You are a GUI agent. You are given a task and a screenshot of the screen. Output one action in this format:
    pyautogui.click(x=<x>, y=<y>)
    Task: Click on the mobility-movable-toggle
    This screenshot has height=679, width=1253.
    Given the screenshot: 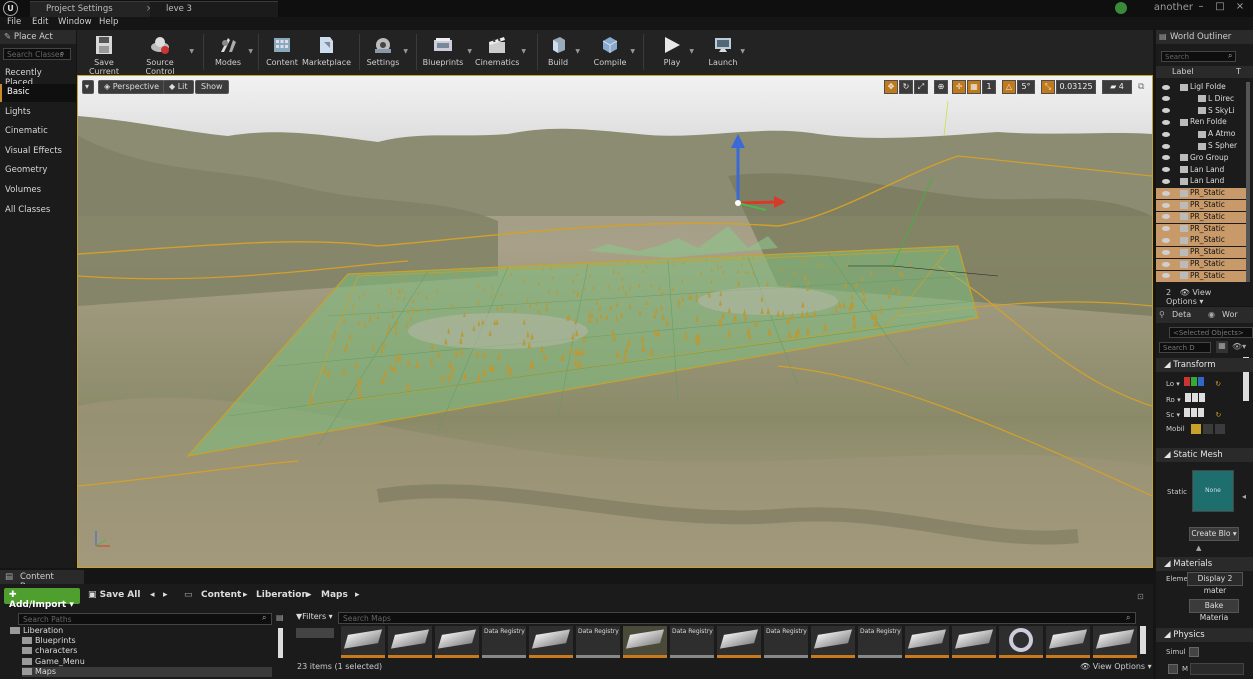 What is the action you would take?
    pyautogui.click(x=1220, y=429)
    